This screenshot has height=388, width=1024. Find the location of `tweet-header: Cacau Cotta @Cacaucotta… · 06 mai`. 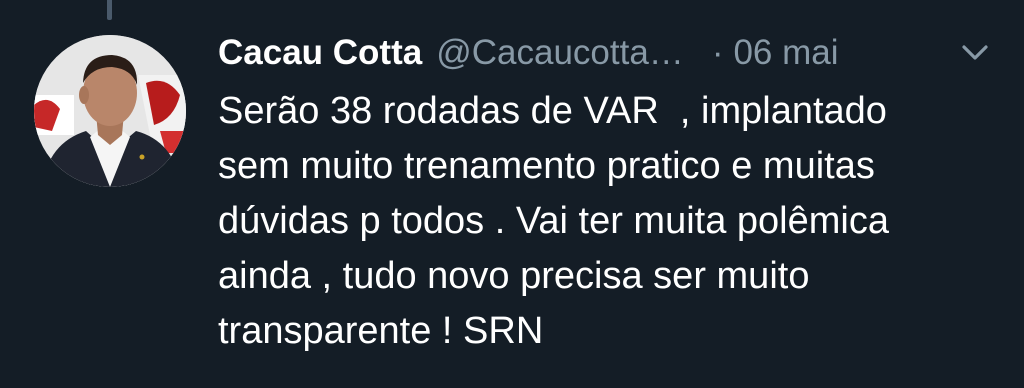

tweet-header: Cacau Cotta @Cacaucotta… · 06 mai is located at coordinates (608, 53).